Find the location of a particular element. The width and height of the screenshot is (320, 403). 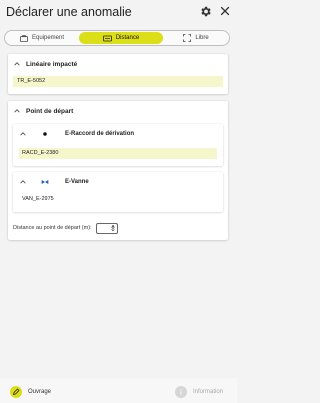

ouvrage-button: Ouvrage is located at coordinates (30, 392).